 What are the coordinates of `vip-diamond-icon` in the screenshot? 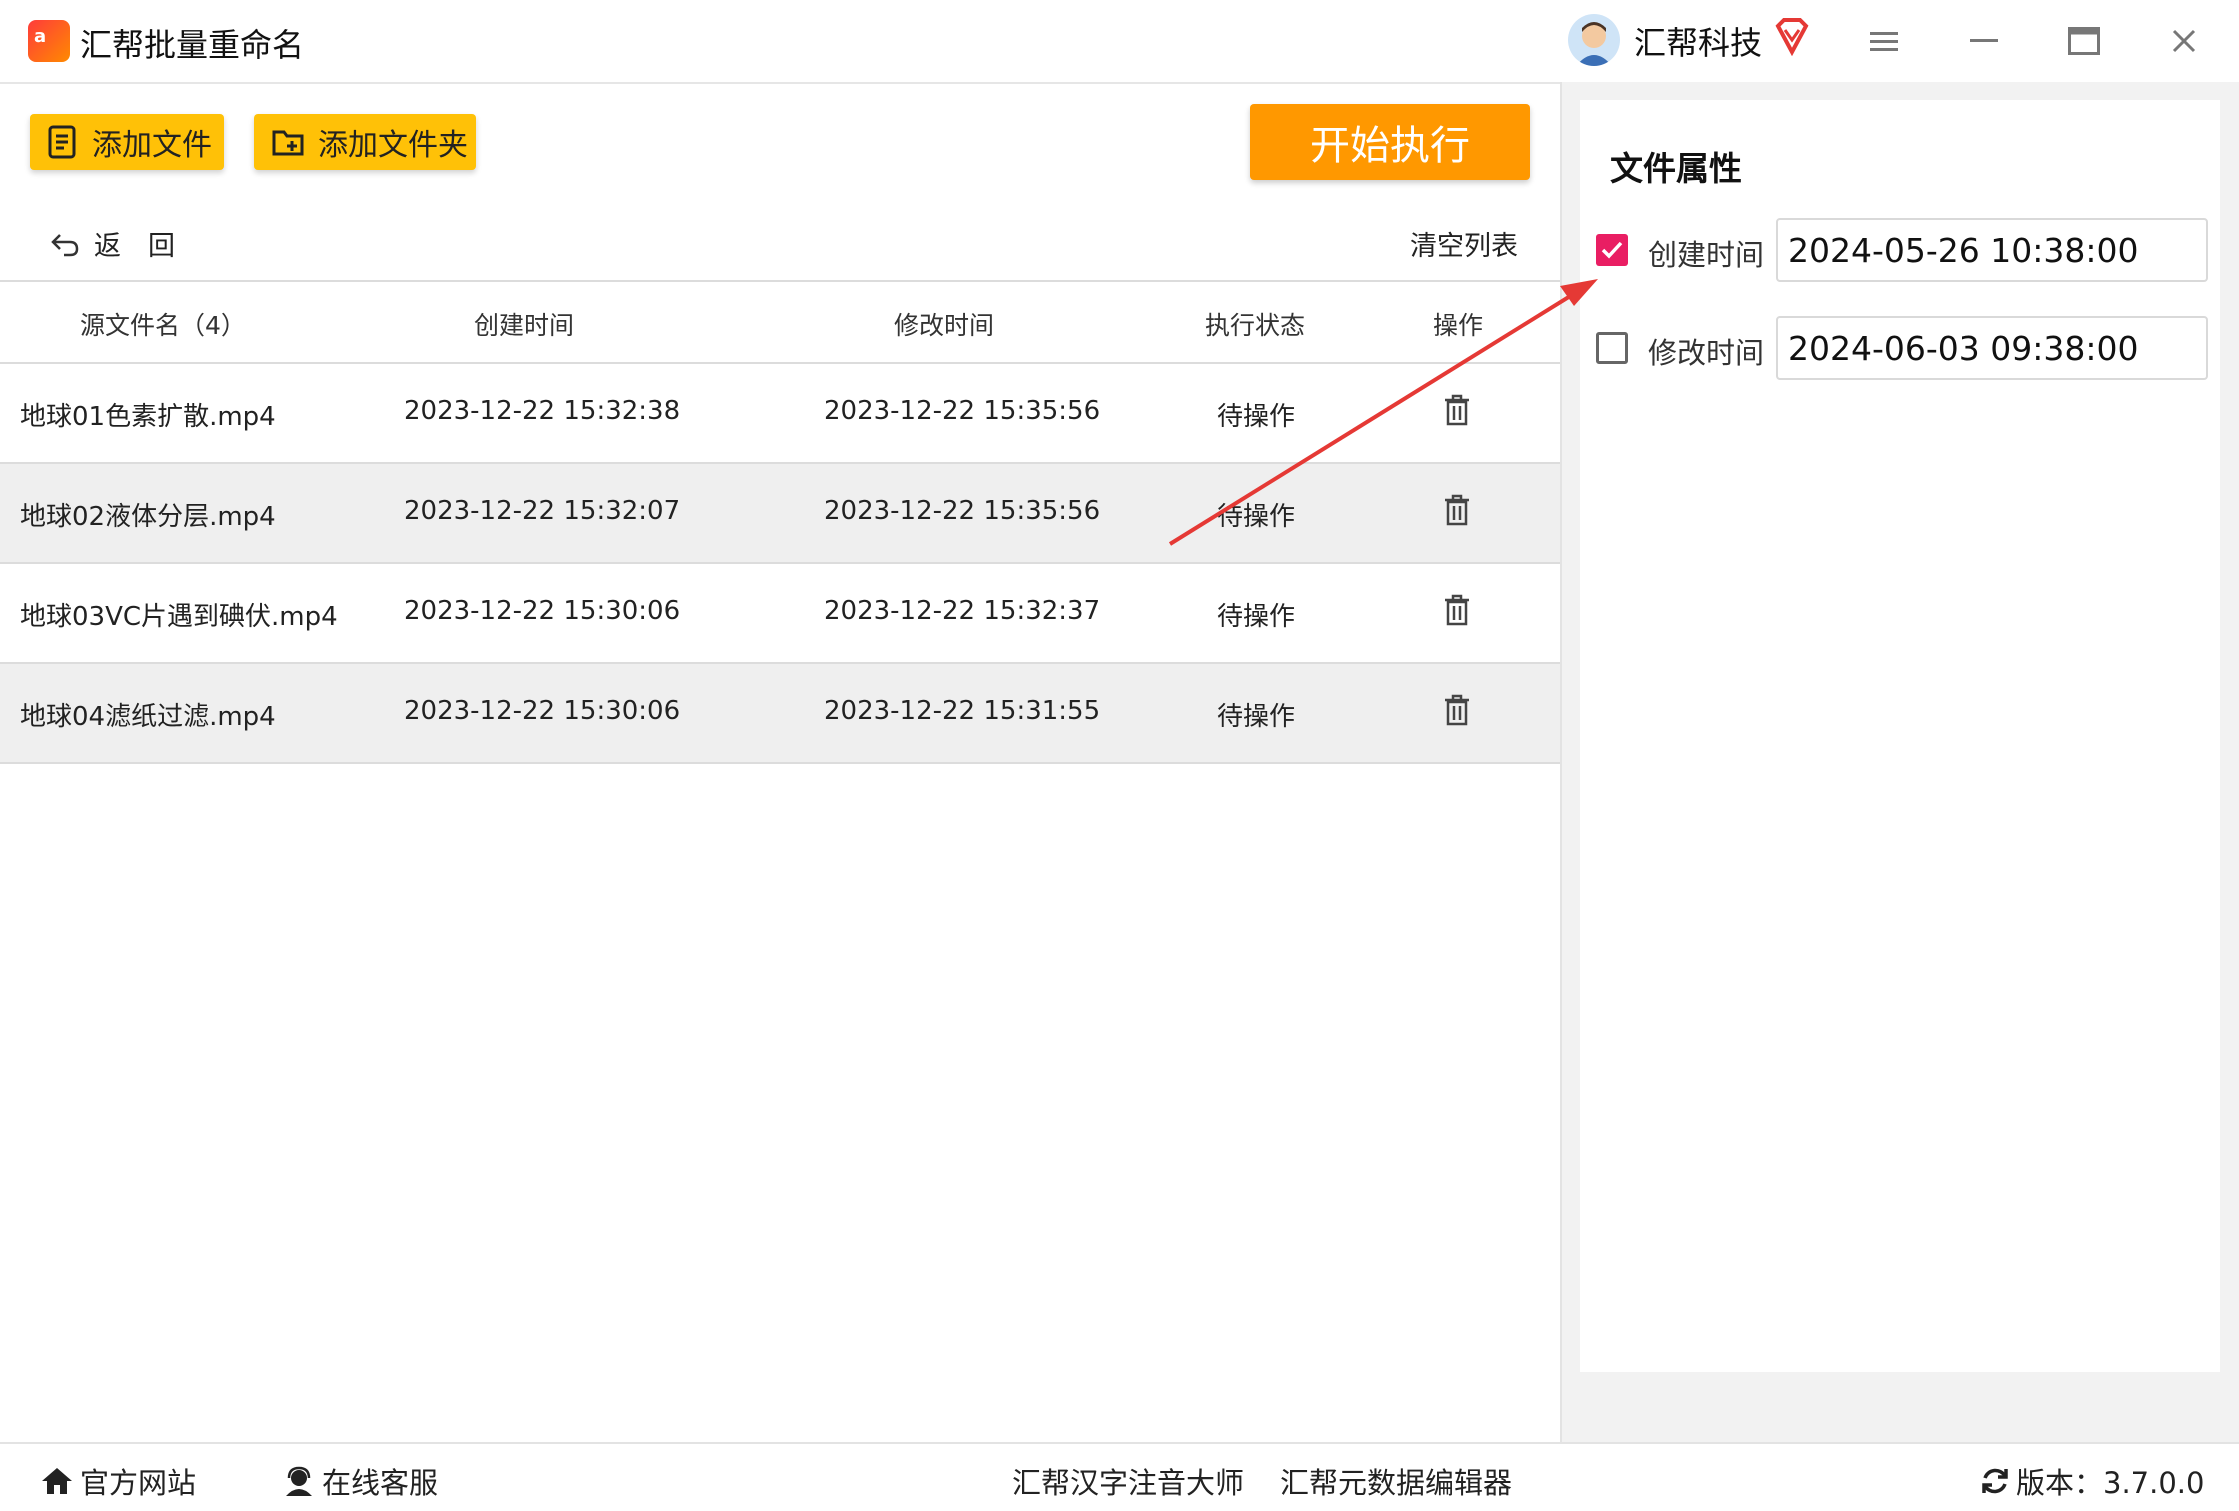 It's located at (1792, 36).